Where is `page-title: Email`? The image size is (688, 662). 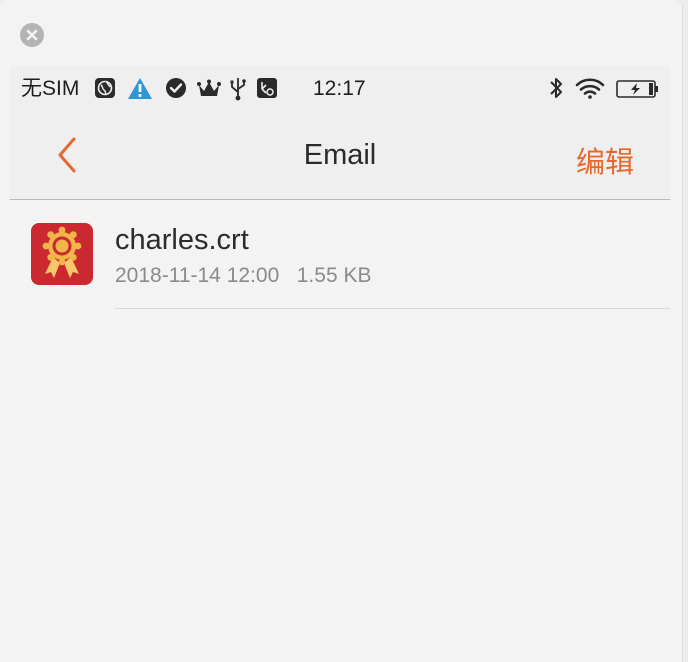
page-title: Email is located at coordinates (340, 155).